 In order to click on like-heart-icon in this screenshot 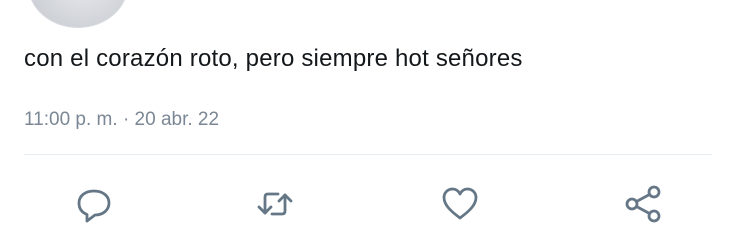, I will do `click(460, 204)`.